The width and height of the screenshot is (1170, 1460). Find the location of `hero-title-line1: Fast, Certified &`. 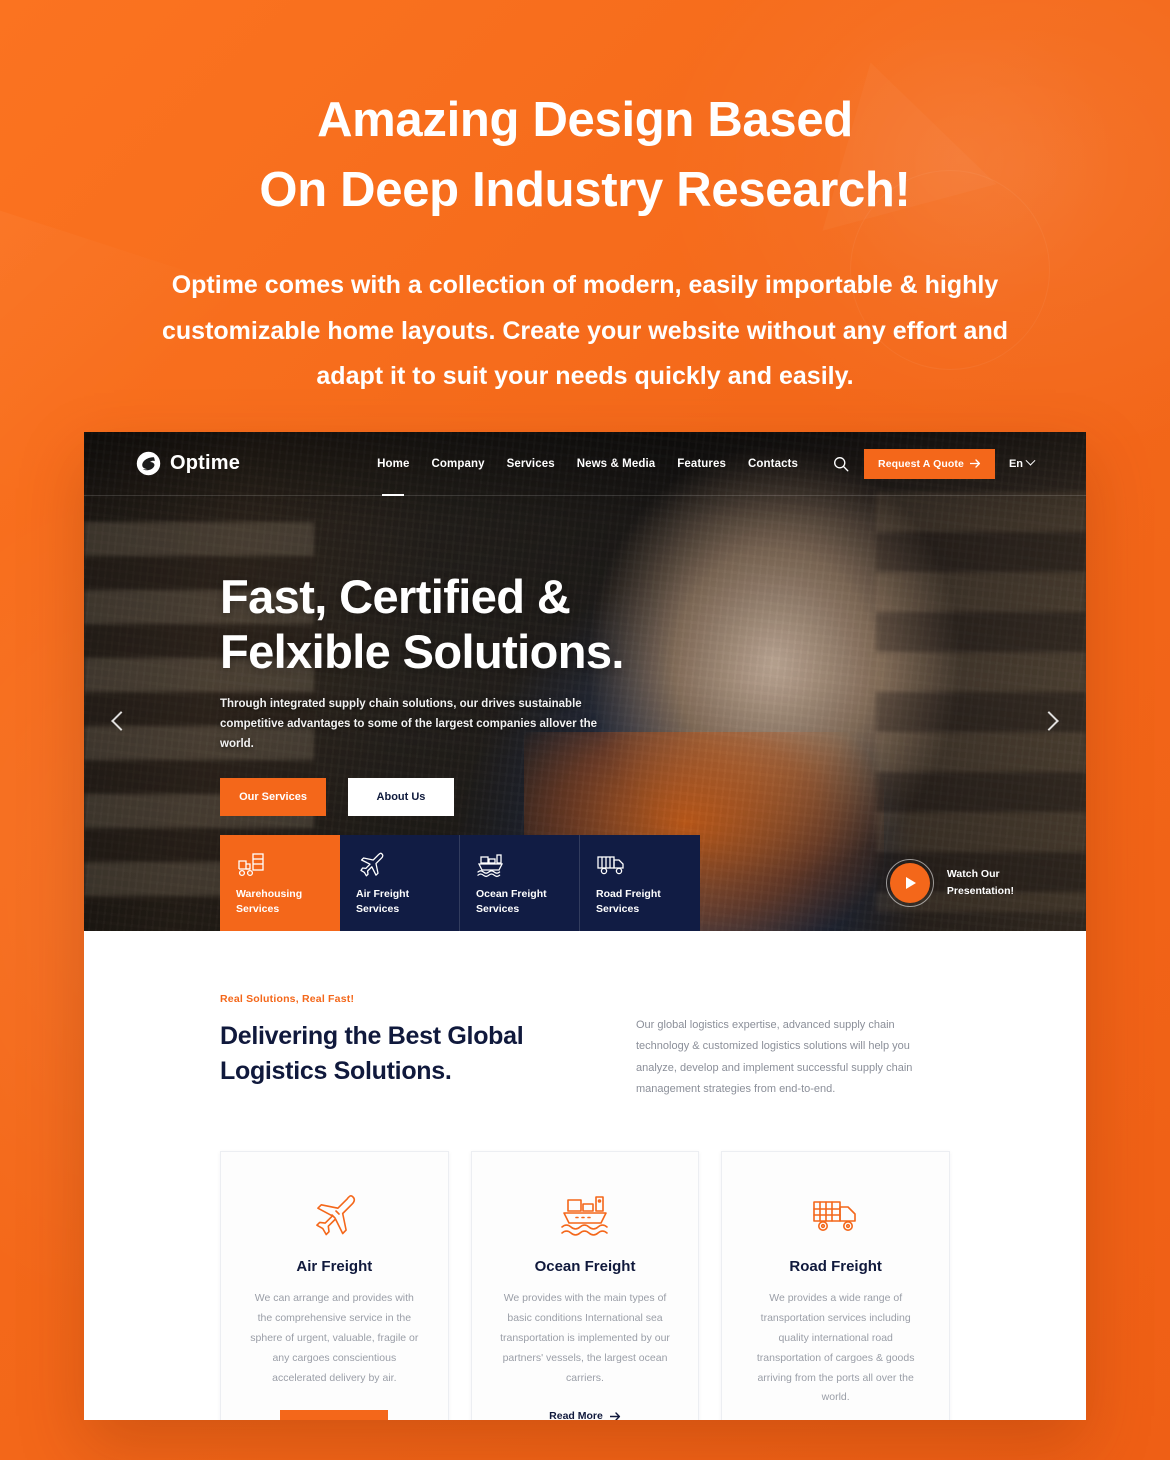

hero-title-line1: Fast, Certified & is located at coordinates (395, 596).